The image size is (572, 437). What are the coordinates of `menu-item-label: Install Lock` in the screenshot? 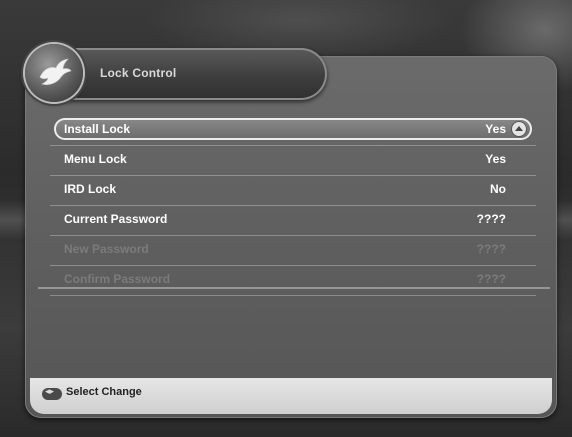 It's located at (97, 129).